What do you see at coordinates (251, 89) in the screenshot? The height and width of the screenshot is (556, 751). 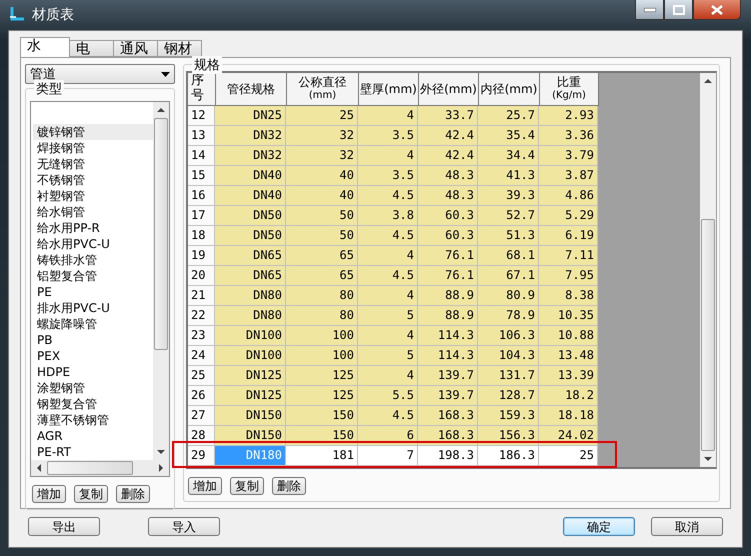 I see `column-header: 管径规格` at bounding box center [251, 89].